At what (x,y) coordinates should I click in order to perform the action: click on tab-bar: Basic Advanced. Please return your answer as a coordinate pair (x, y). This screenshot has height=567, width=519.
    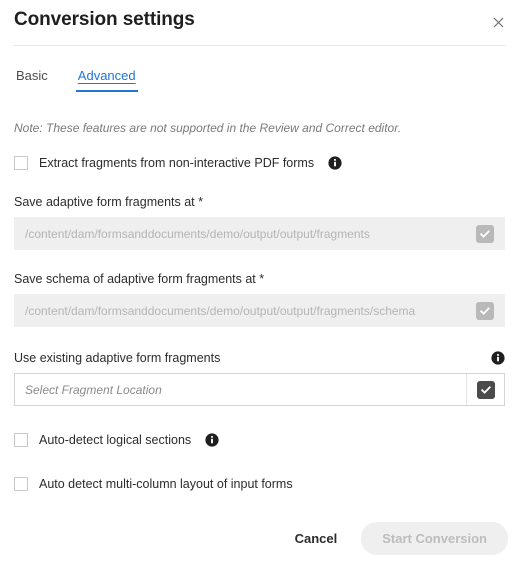
    Looking at the image, I should click on (76, 80).